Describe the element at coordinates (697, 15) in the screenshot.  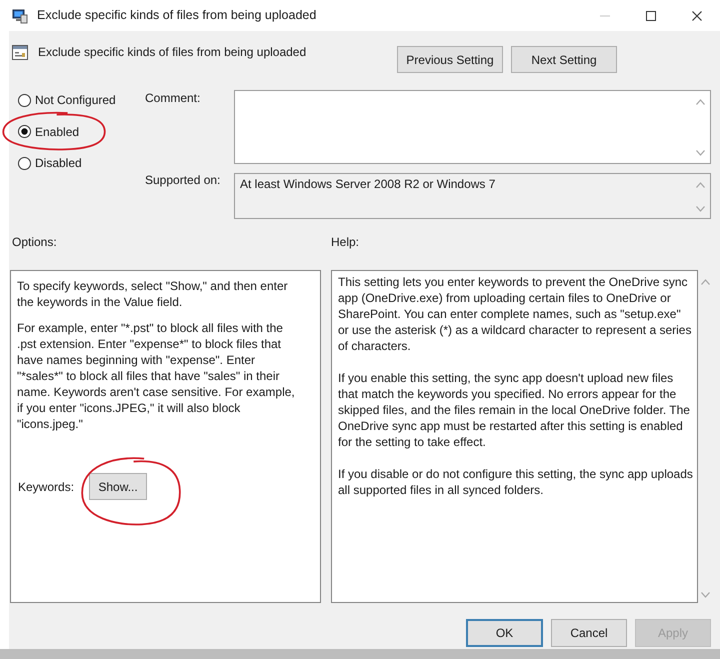
I see `close-icon` at that location.